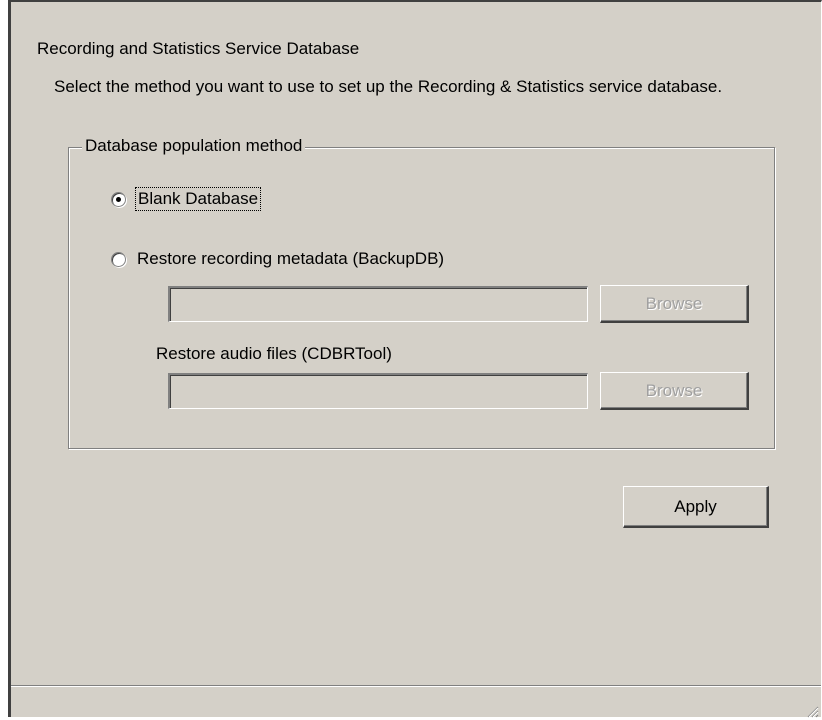 The height and width of the screenshot is (720, 822). What do you see at coordinates (194, 146) in the screenshot?
I see `groupbox-legend: Database population method` at bounding box center [194, 146].